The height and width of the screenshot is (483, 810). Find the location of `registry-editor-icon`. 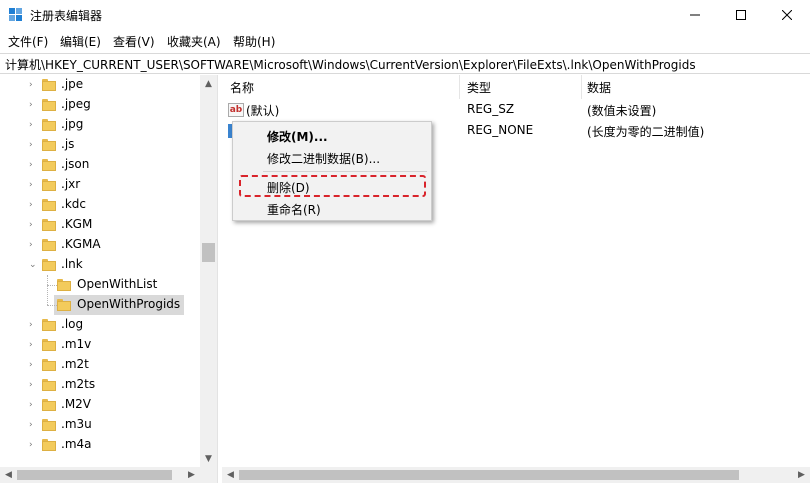

registry-editor-icon is located at coordinates (16, 15).